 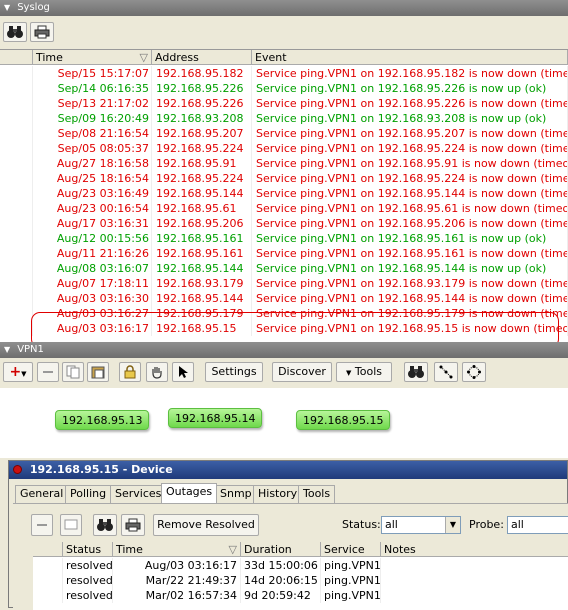 I want to click on pointer-icon, so click(x=183, y=372).